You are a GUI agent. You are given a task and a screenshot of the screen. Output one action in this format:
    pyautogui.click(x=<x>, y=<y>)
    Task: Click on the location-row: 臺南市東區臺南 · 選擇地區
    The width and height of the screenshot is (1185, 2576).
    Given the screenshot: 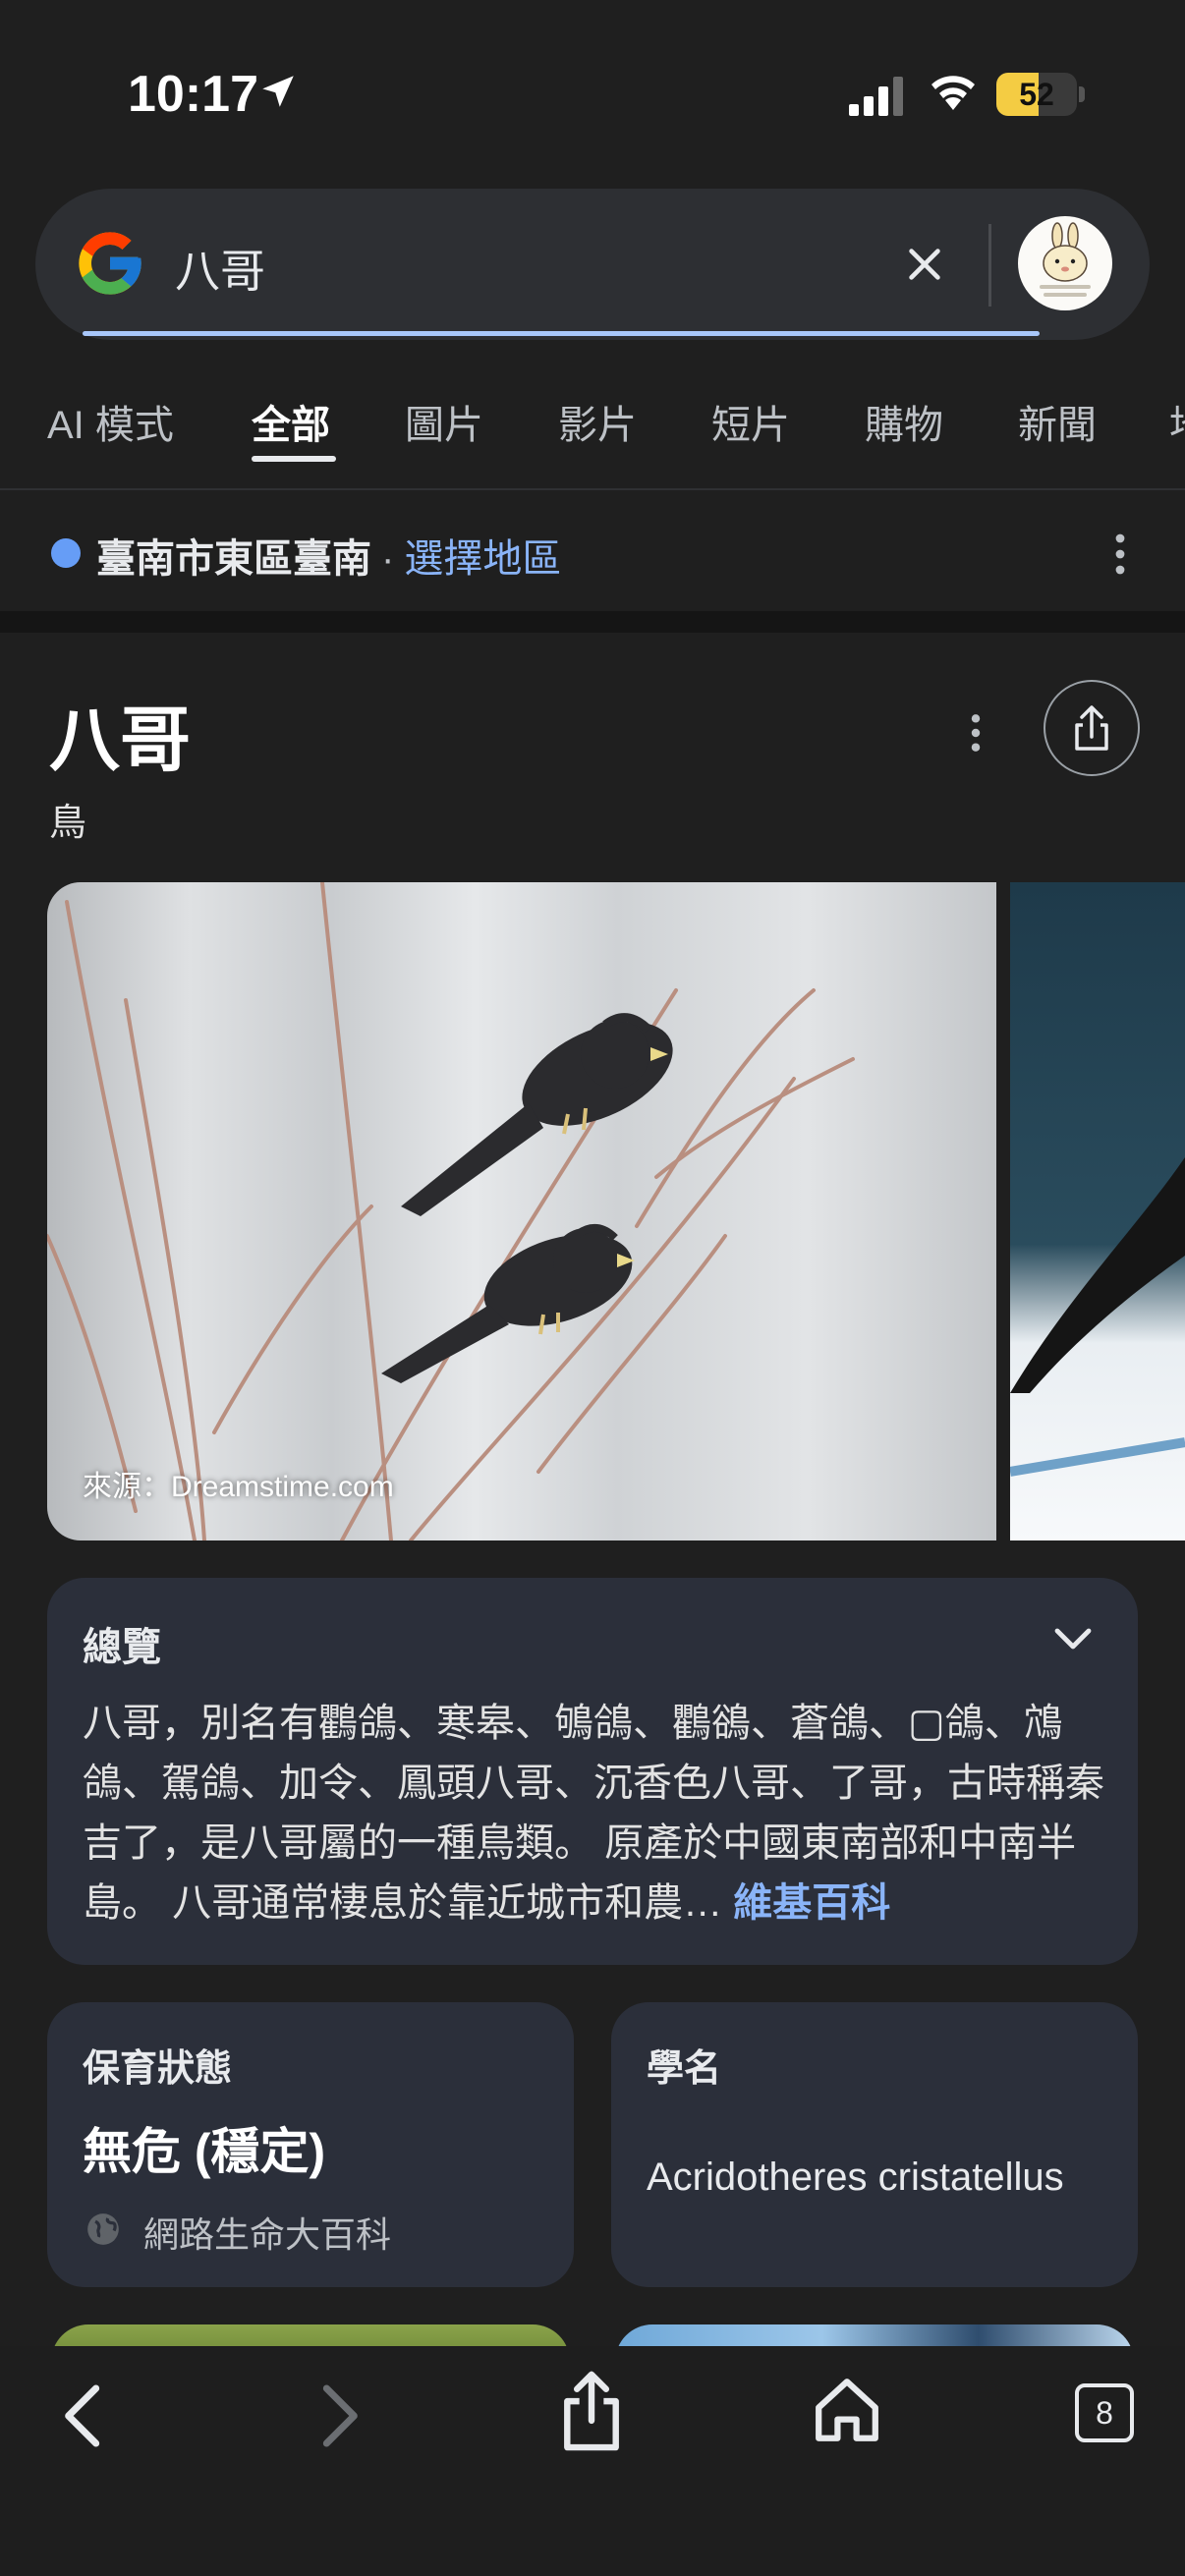 What is the action you would take?
    pyautogui.click(x=328, y=555)
    